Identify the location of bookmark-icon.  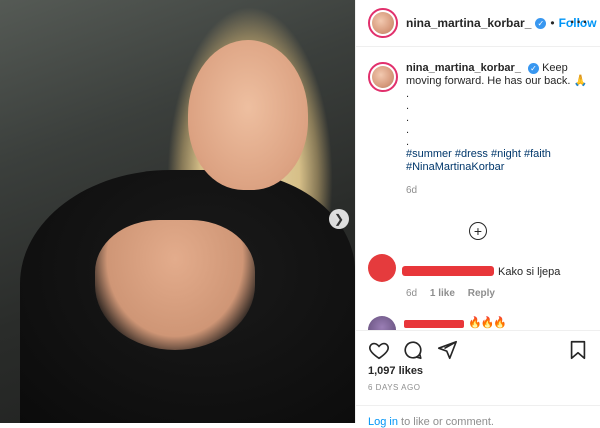
(578, 350).